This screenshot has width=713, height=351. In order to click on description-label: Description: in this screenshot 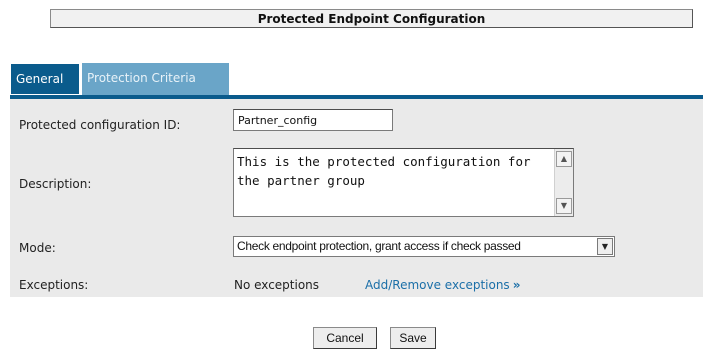, I will do `click(55, 184)`.